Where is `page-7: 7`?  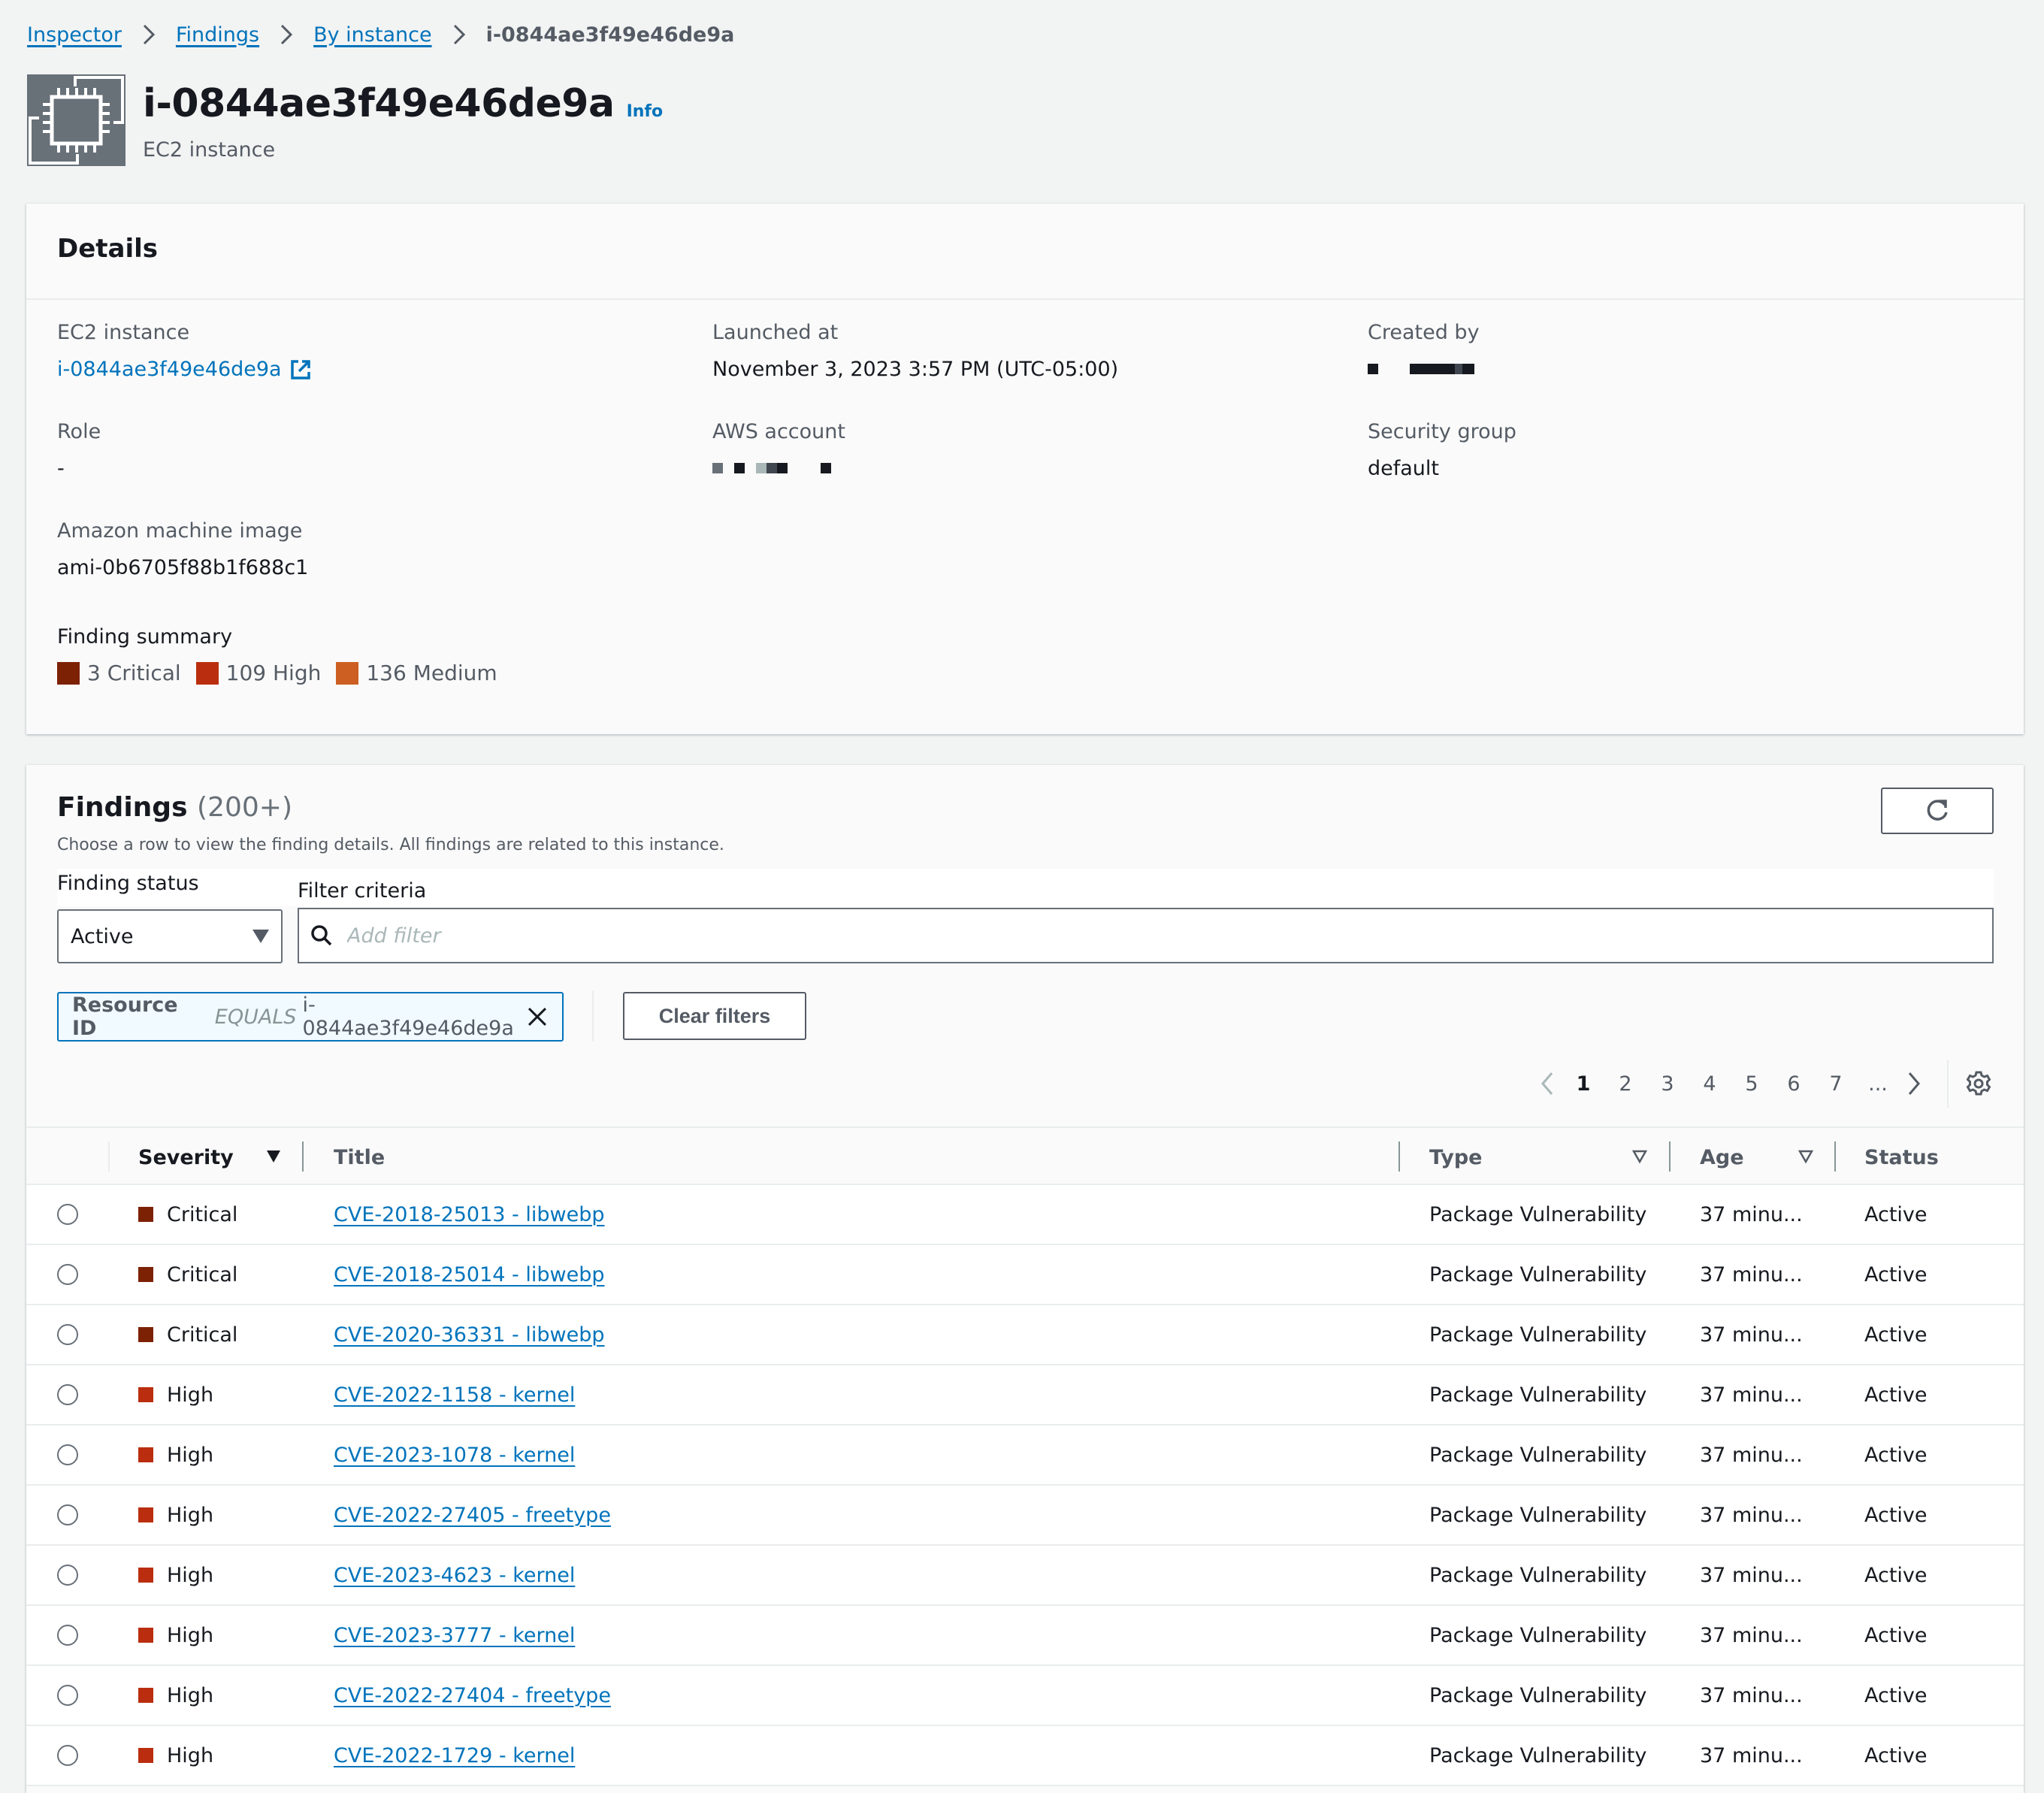
page-7: 7 is located at coordinates (1836, 1084).